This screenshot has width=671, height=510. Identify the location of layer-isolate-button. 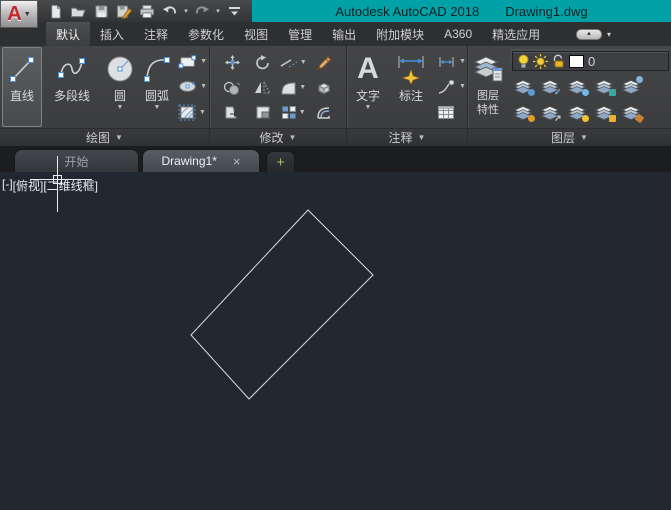
(524, 87).